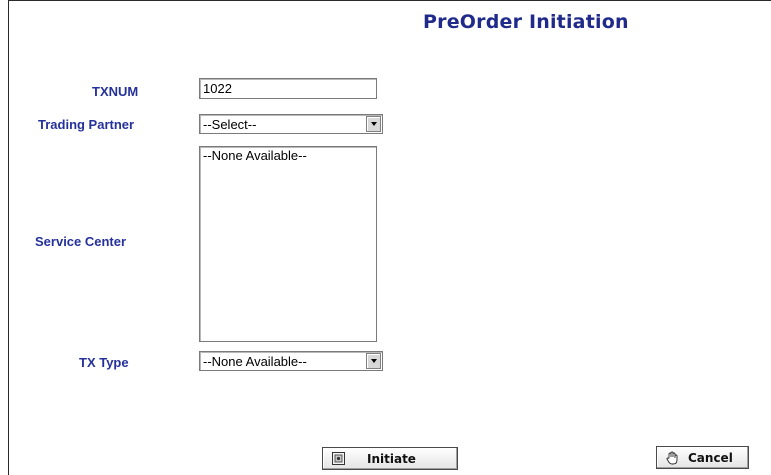 The width and height of the screenshot is (771, 475). I want to click on document-icon, so click(338, 459).